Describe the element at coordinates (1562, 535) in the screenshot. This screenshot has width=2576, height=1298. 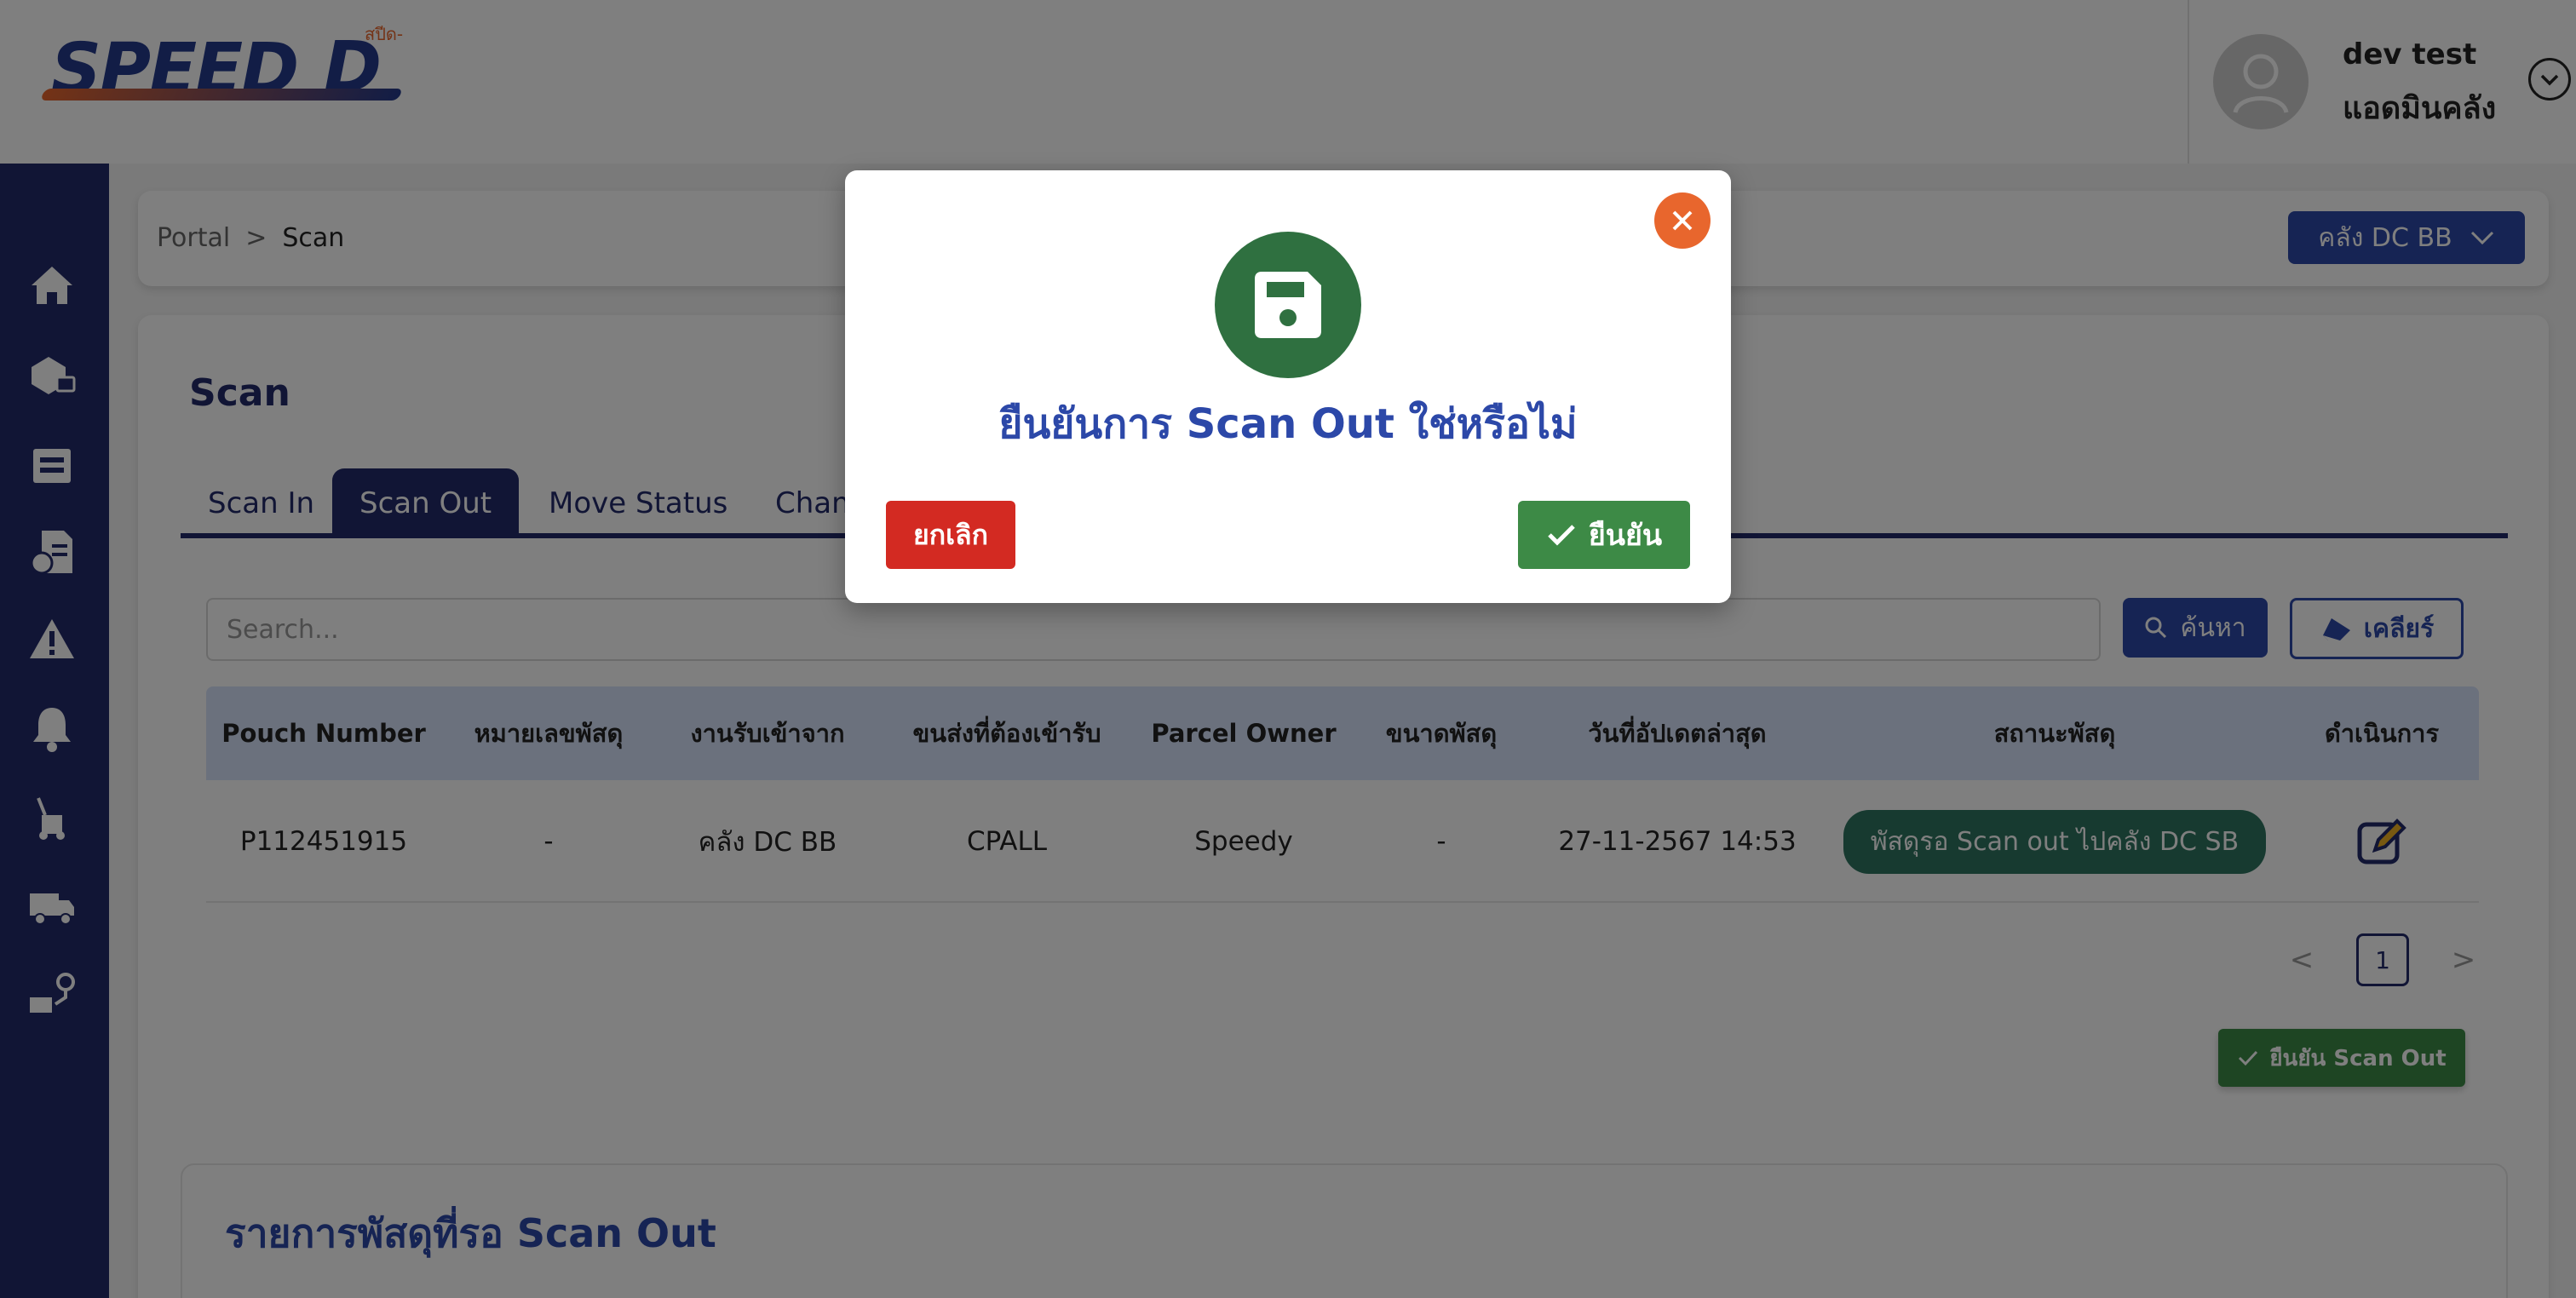
I see `check-icon` at that location.